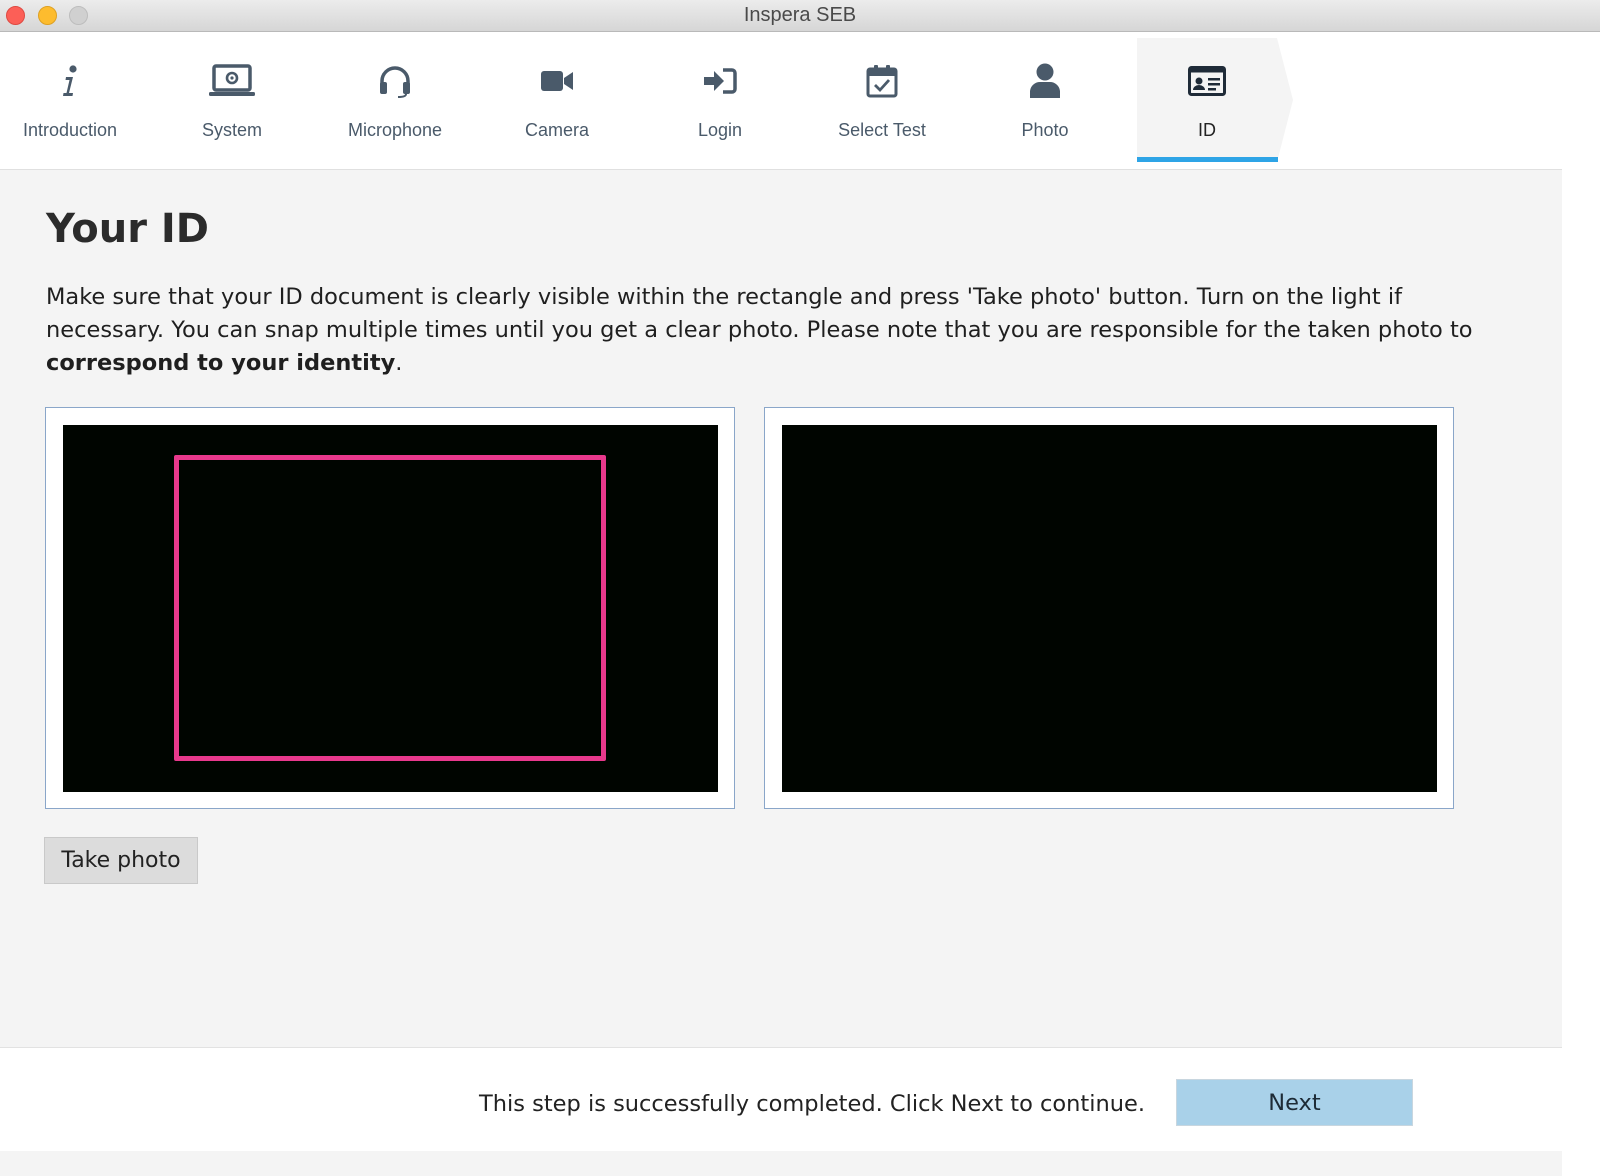 The height and width of the screenshot is (1176, 1600). Describe the element at coordinates (882, 130) in the screenshot. I see `step-label: Select Test` at that location.